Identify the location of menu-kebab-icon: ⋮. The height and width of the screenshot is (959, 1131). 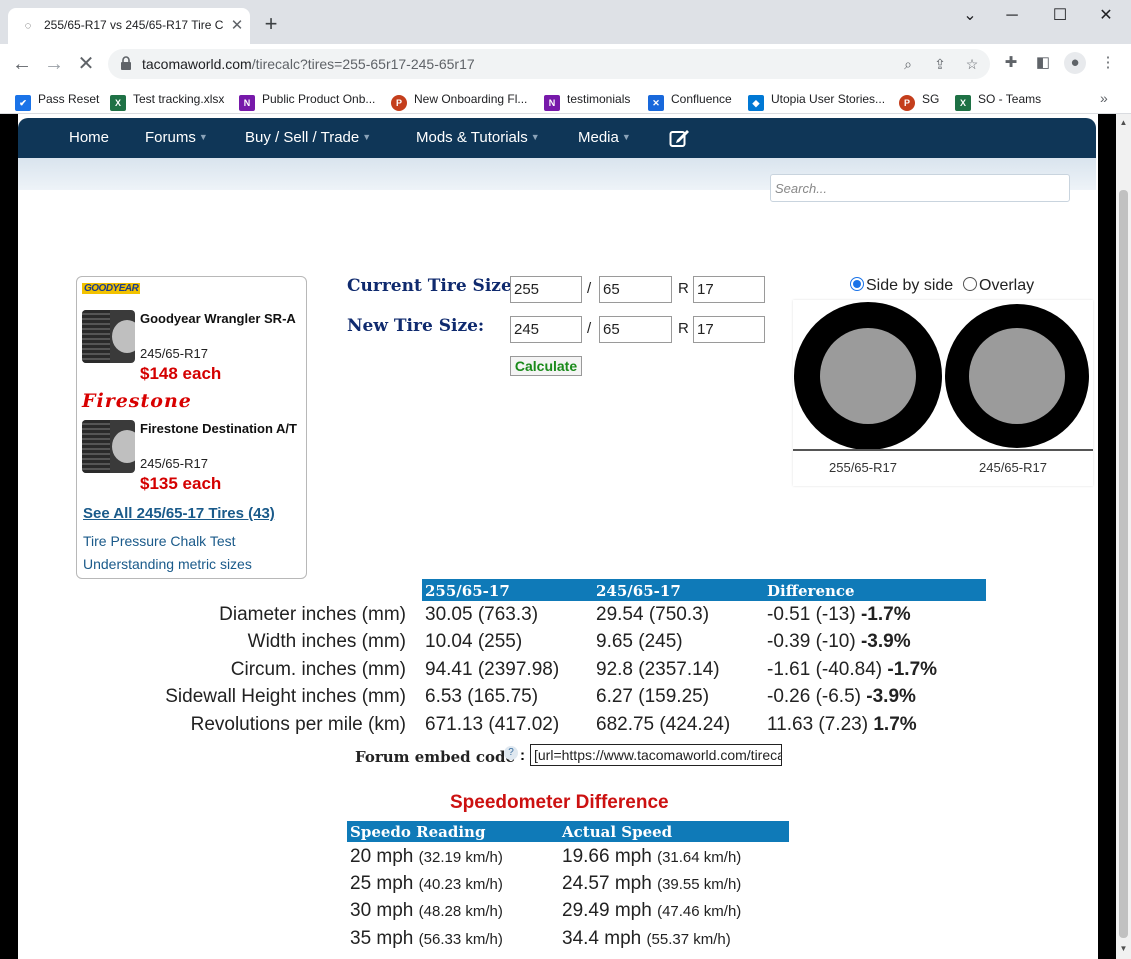
(1108, 63).